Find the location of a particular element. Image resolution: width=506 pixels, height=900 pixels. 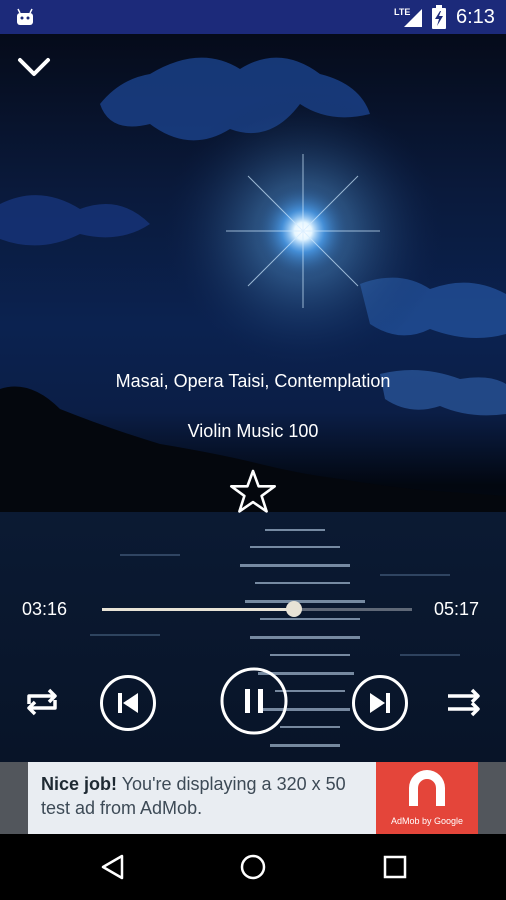

next-button is located at coordinates (380, 703).